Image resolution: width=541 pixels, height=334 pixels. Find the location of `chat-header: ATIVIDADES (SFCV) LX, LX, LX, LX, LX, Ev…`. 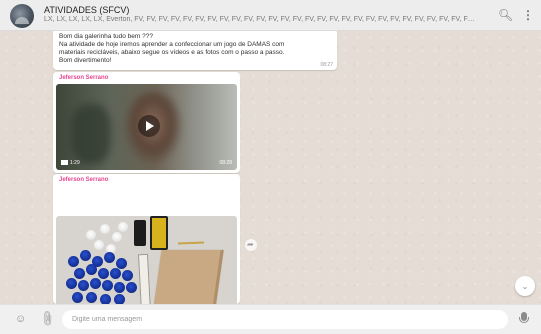

chat-header: ATIVIDADES (SFCV) LX, LX, LX, LX, LX, Ev… is located at coordinates (270, 15).